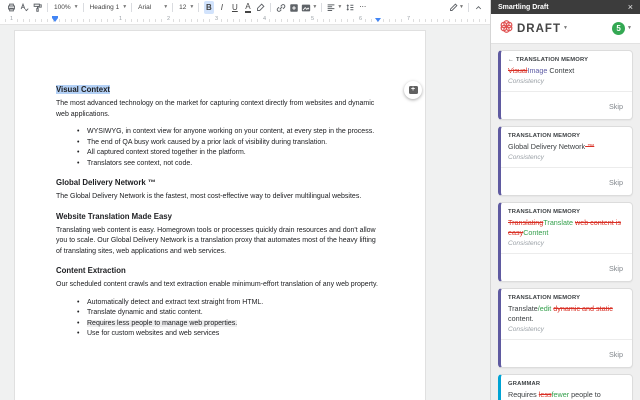 This screenshot has width=640, height=400. What do you see at coordinates (521, 319) in the screenshot?
I see `text-segment: content.` at bounding box center [521, 319].